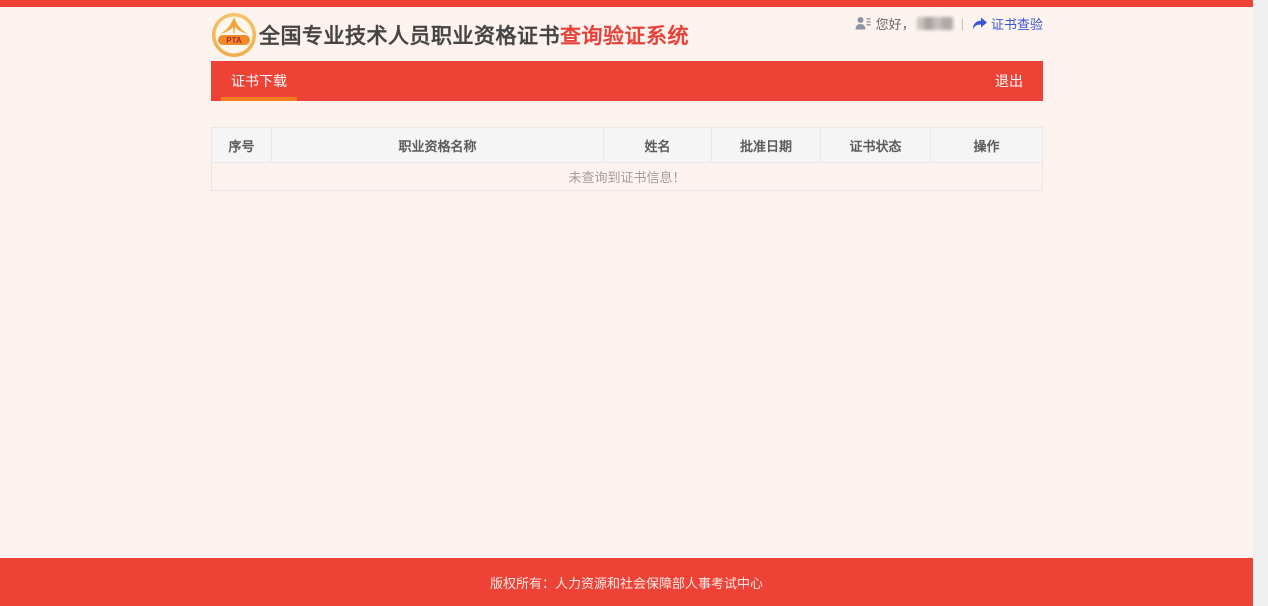  Describe the element at coordinates (234, 35) in the screenshot. I see `pta-logo-icon: PTA` at that location.